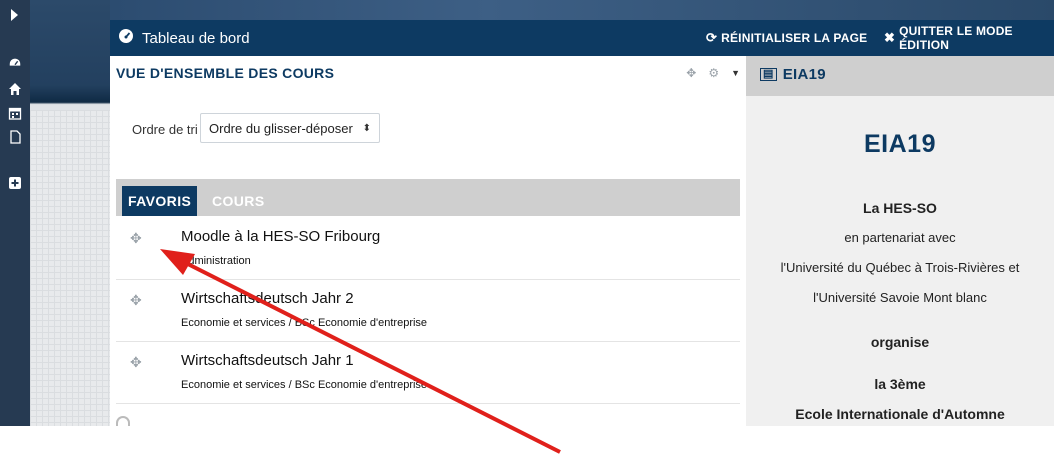 The image size is (1054, 454). I want to click on right-block-title: ▤ EIA19, so click(793, 74).